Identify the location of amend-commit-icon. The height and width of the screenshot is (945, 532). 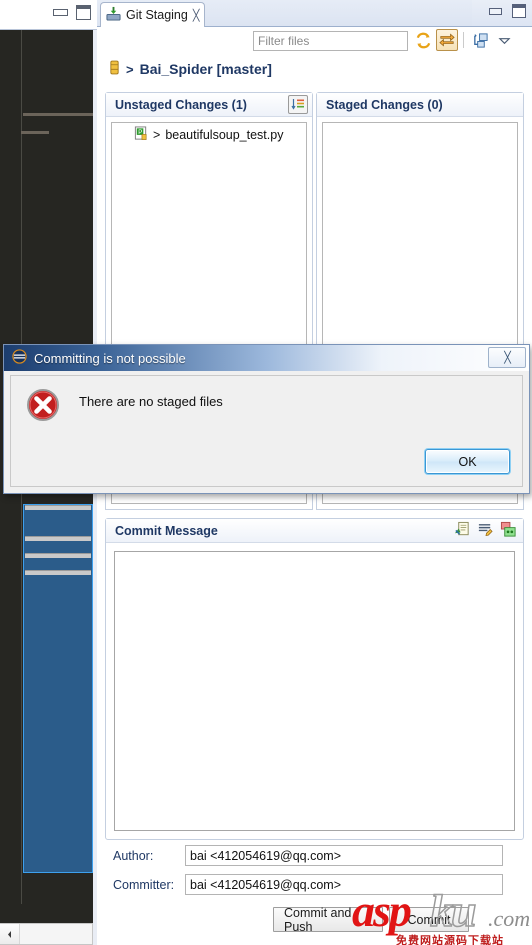
(508, 531).